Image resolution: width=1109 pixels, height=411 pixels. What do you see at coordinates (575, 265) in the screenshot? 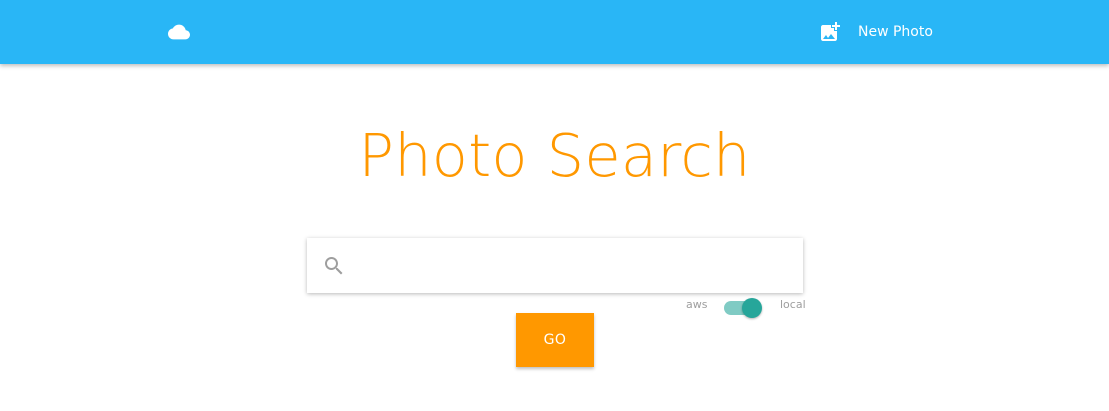
I see `search-input` at bounding box center [575, 265].